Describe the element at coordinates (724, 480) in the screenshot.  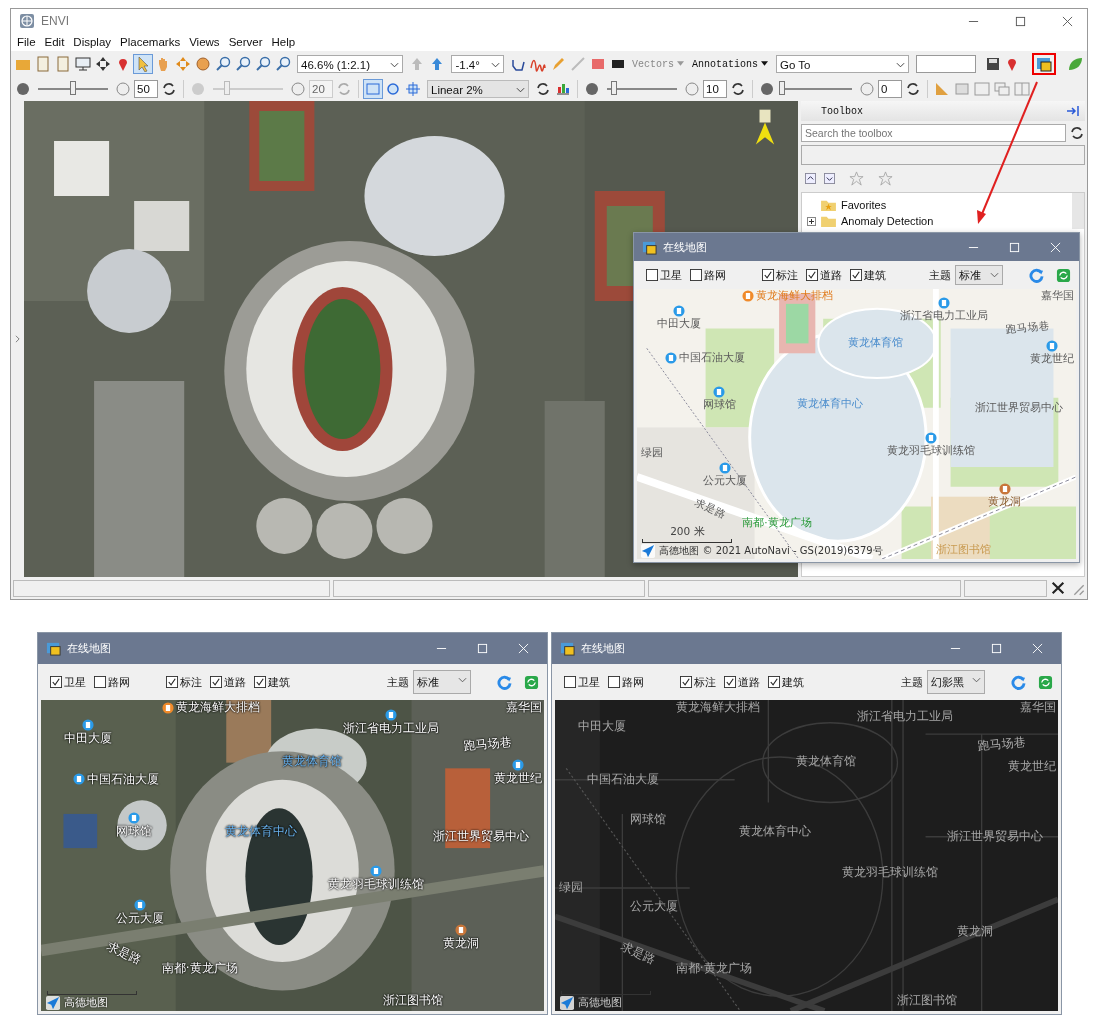
I see `map-label: 公元大厦` at that location.